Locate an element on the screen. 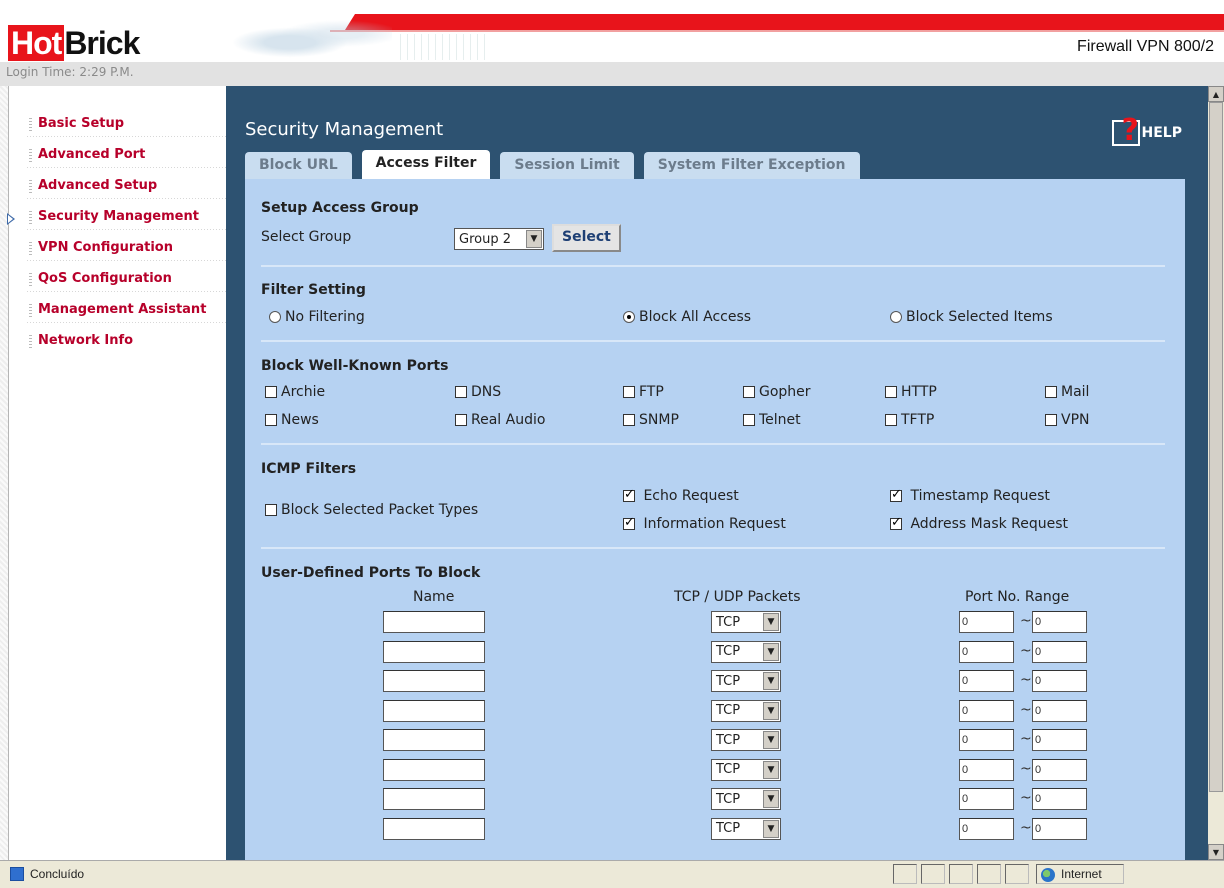  checkbox-label: SNMP is located at coordinates (659, 420).